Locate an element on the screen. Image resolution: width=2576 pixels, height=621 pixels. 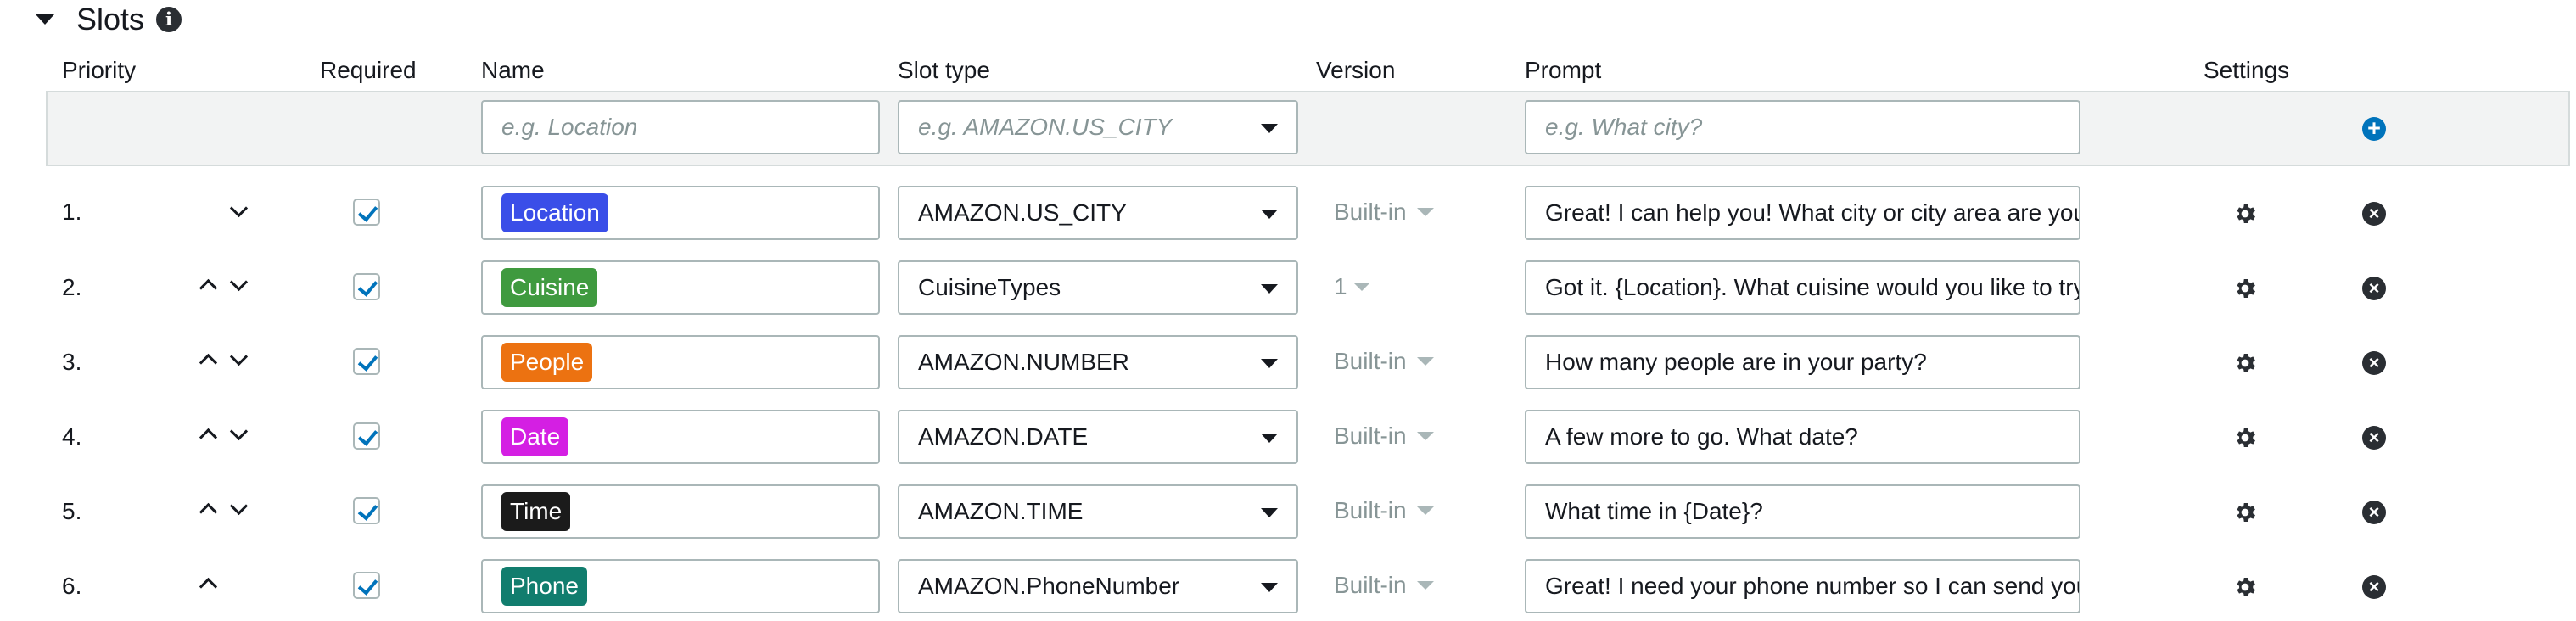
new-slot-type-select: e.g. AMAZON.US_CITY is located at coordinates (1098, 127).